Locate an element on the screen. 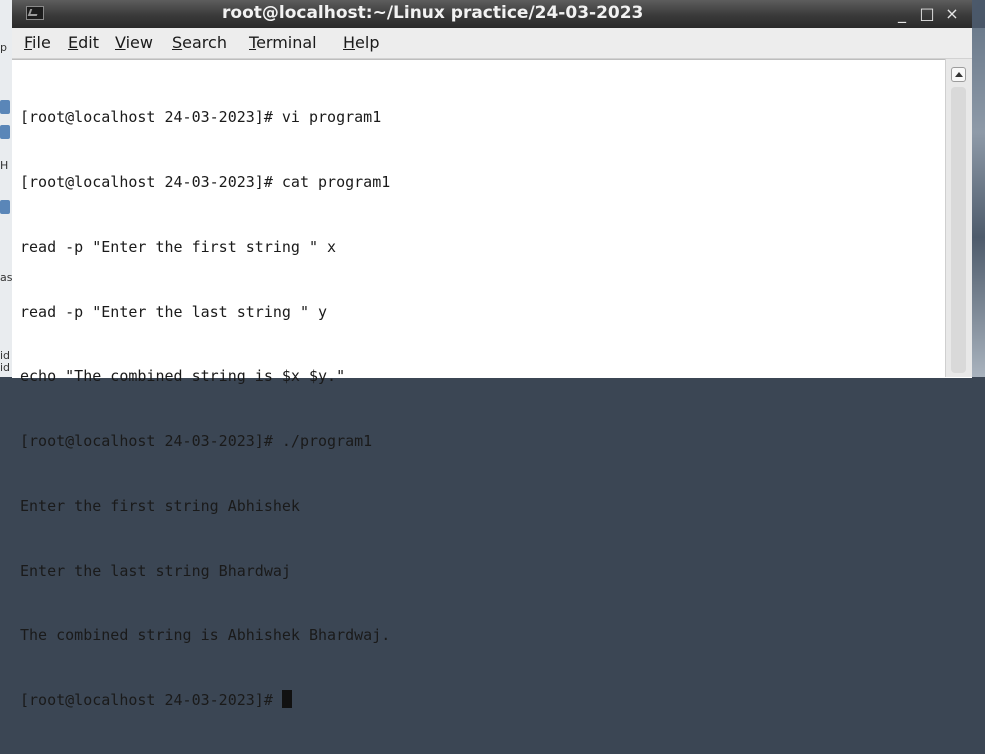 Image resolution: width=985 pixels, height=754 pixels. menu-help: Help is located at coordinates (361, 43).